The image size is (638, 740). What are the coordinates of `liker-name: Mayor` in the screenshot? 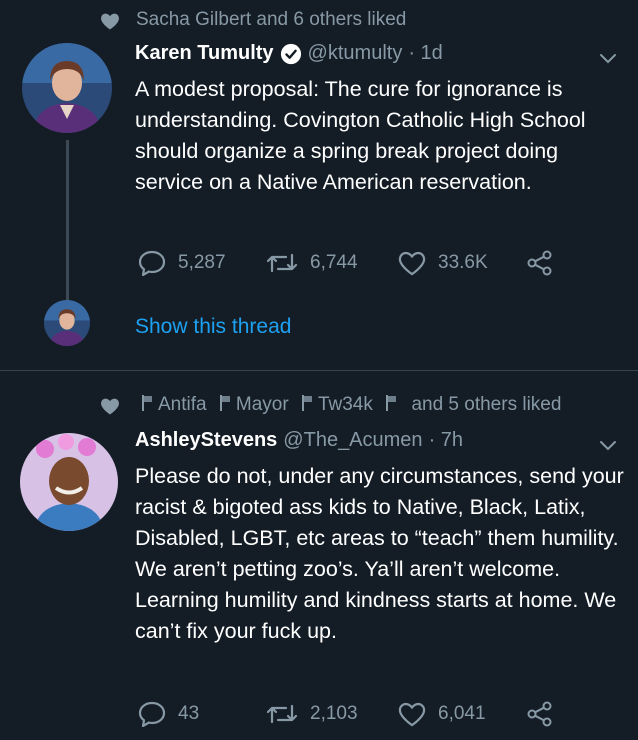 It's located at (262, 404).